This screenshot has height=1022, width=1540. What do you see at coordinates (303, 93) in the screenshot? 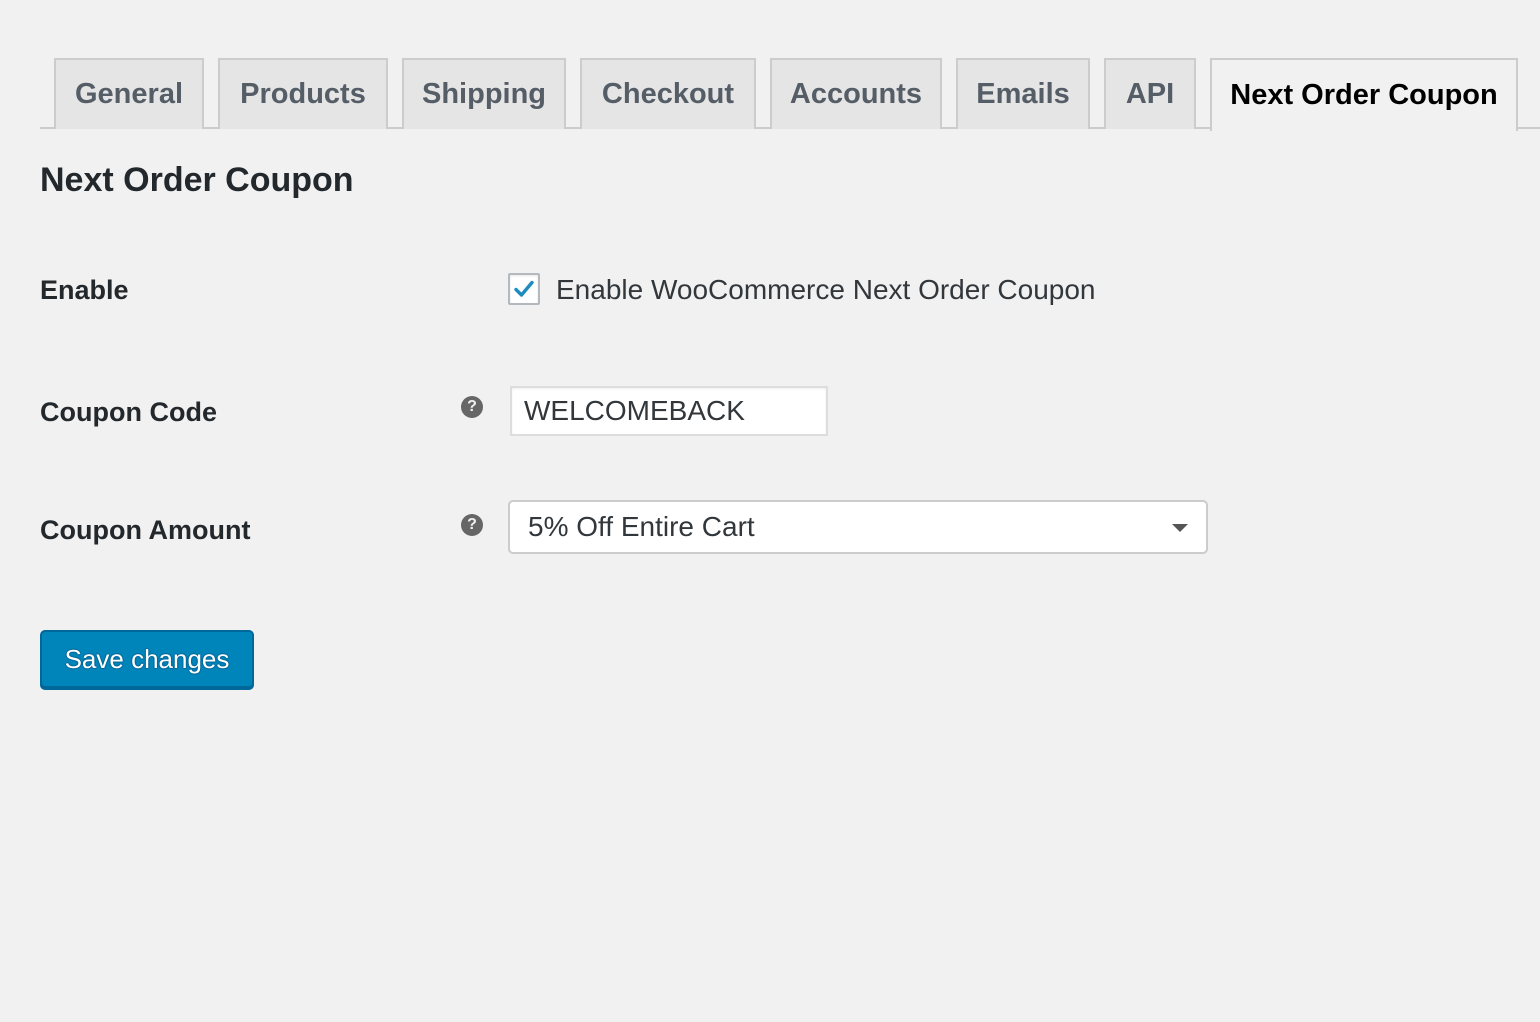
I see `tab-products: Products` at bounding box center [303, 93].